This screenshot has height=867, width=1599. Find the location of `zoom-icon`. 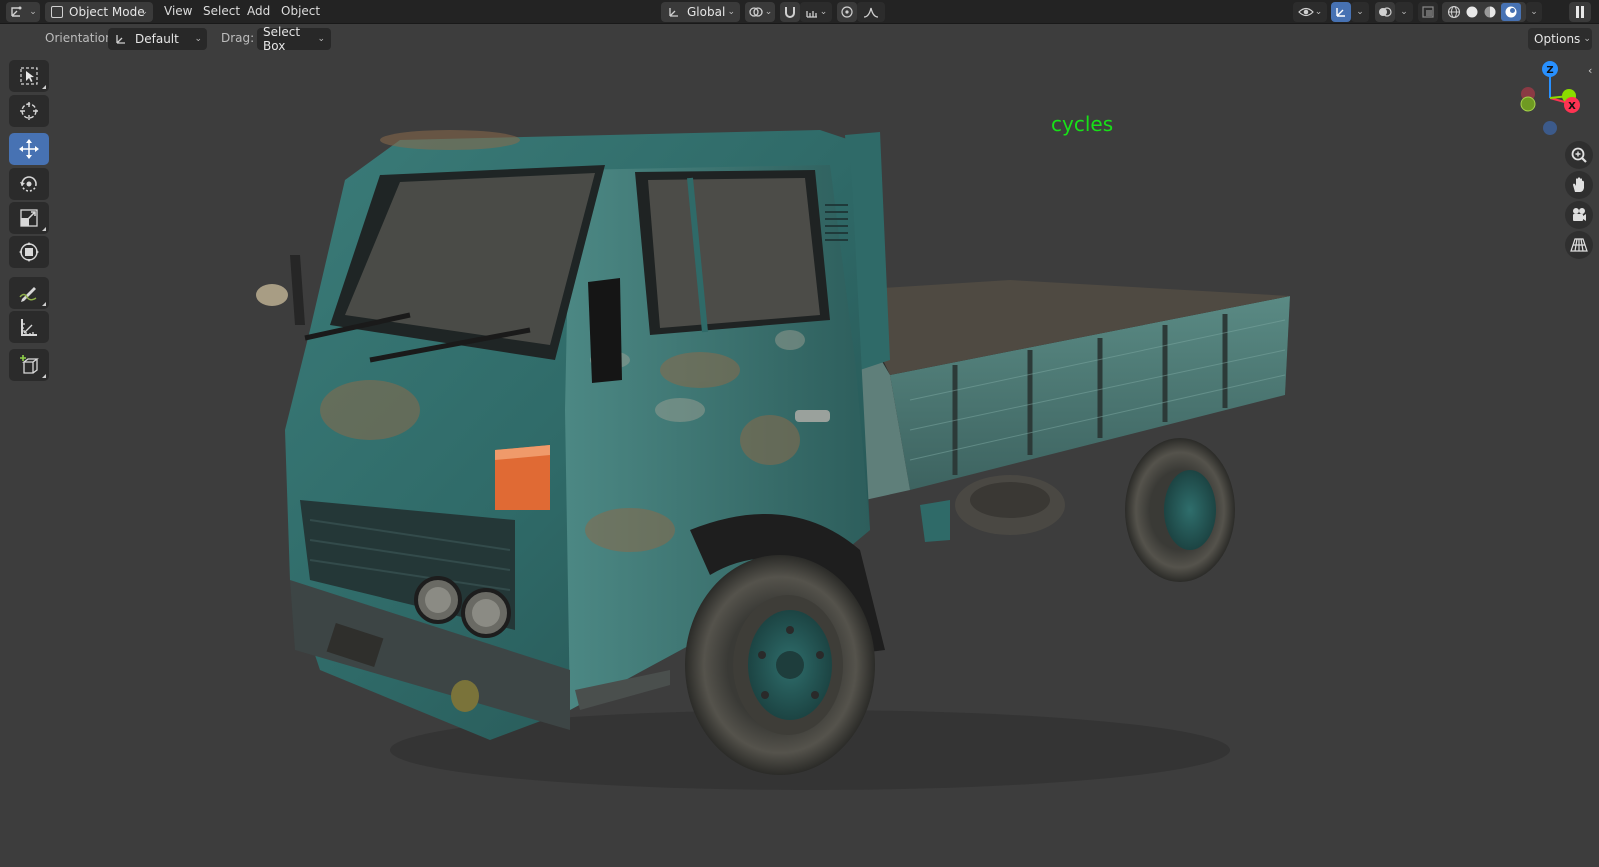

zoom-icon is located at coordinates (1579, 155).